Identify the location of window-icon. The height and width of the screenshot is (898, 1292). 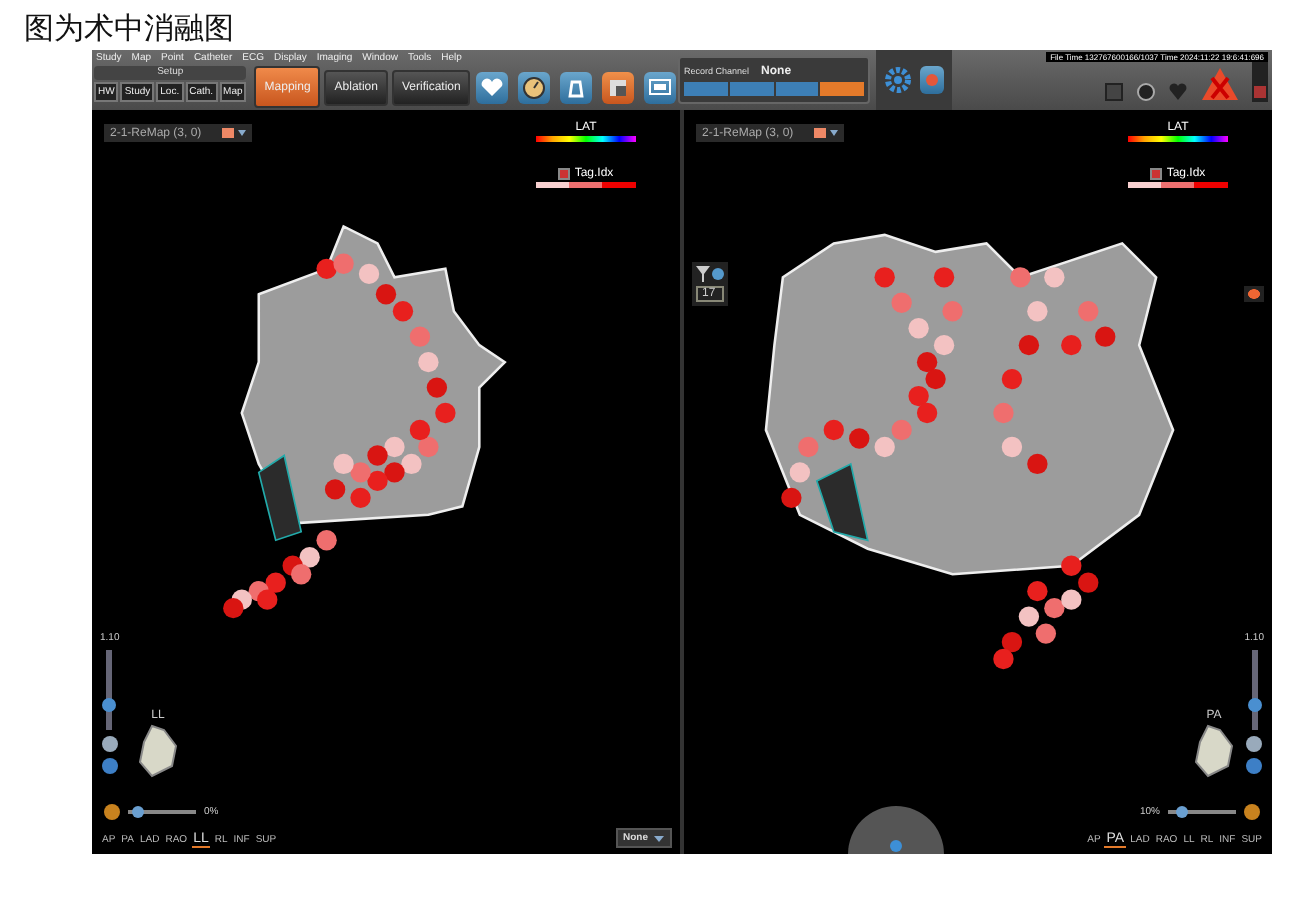
(660, 88).